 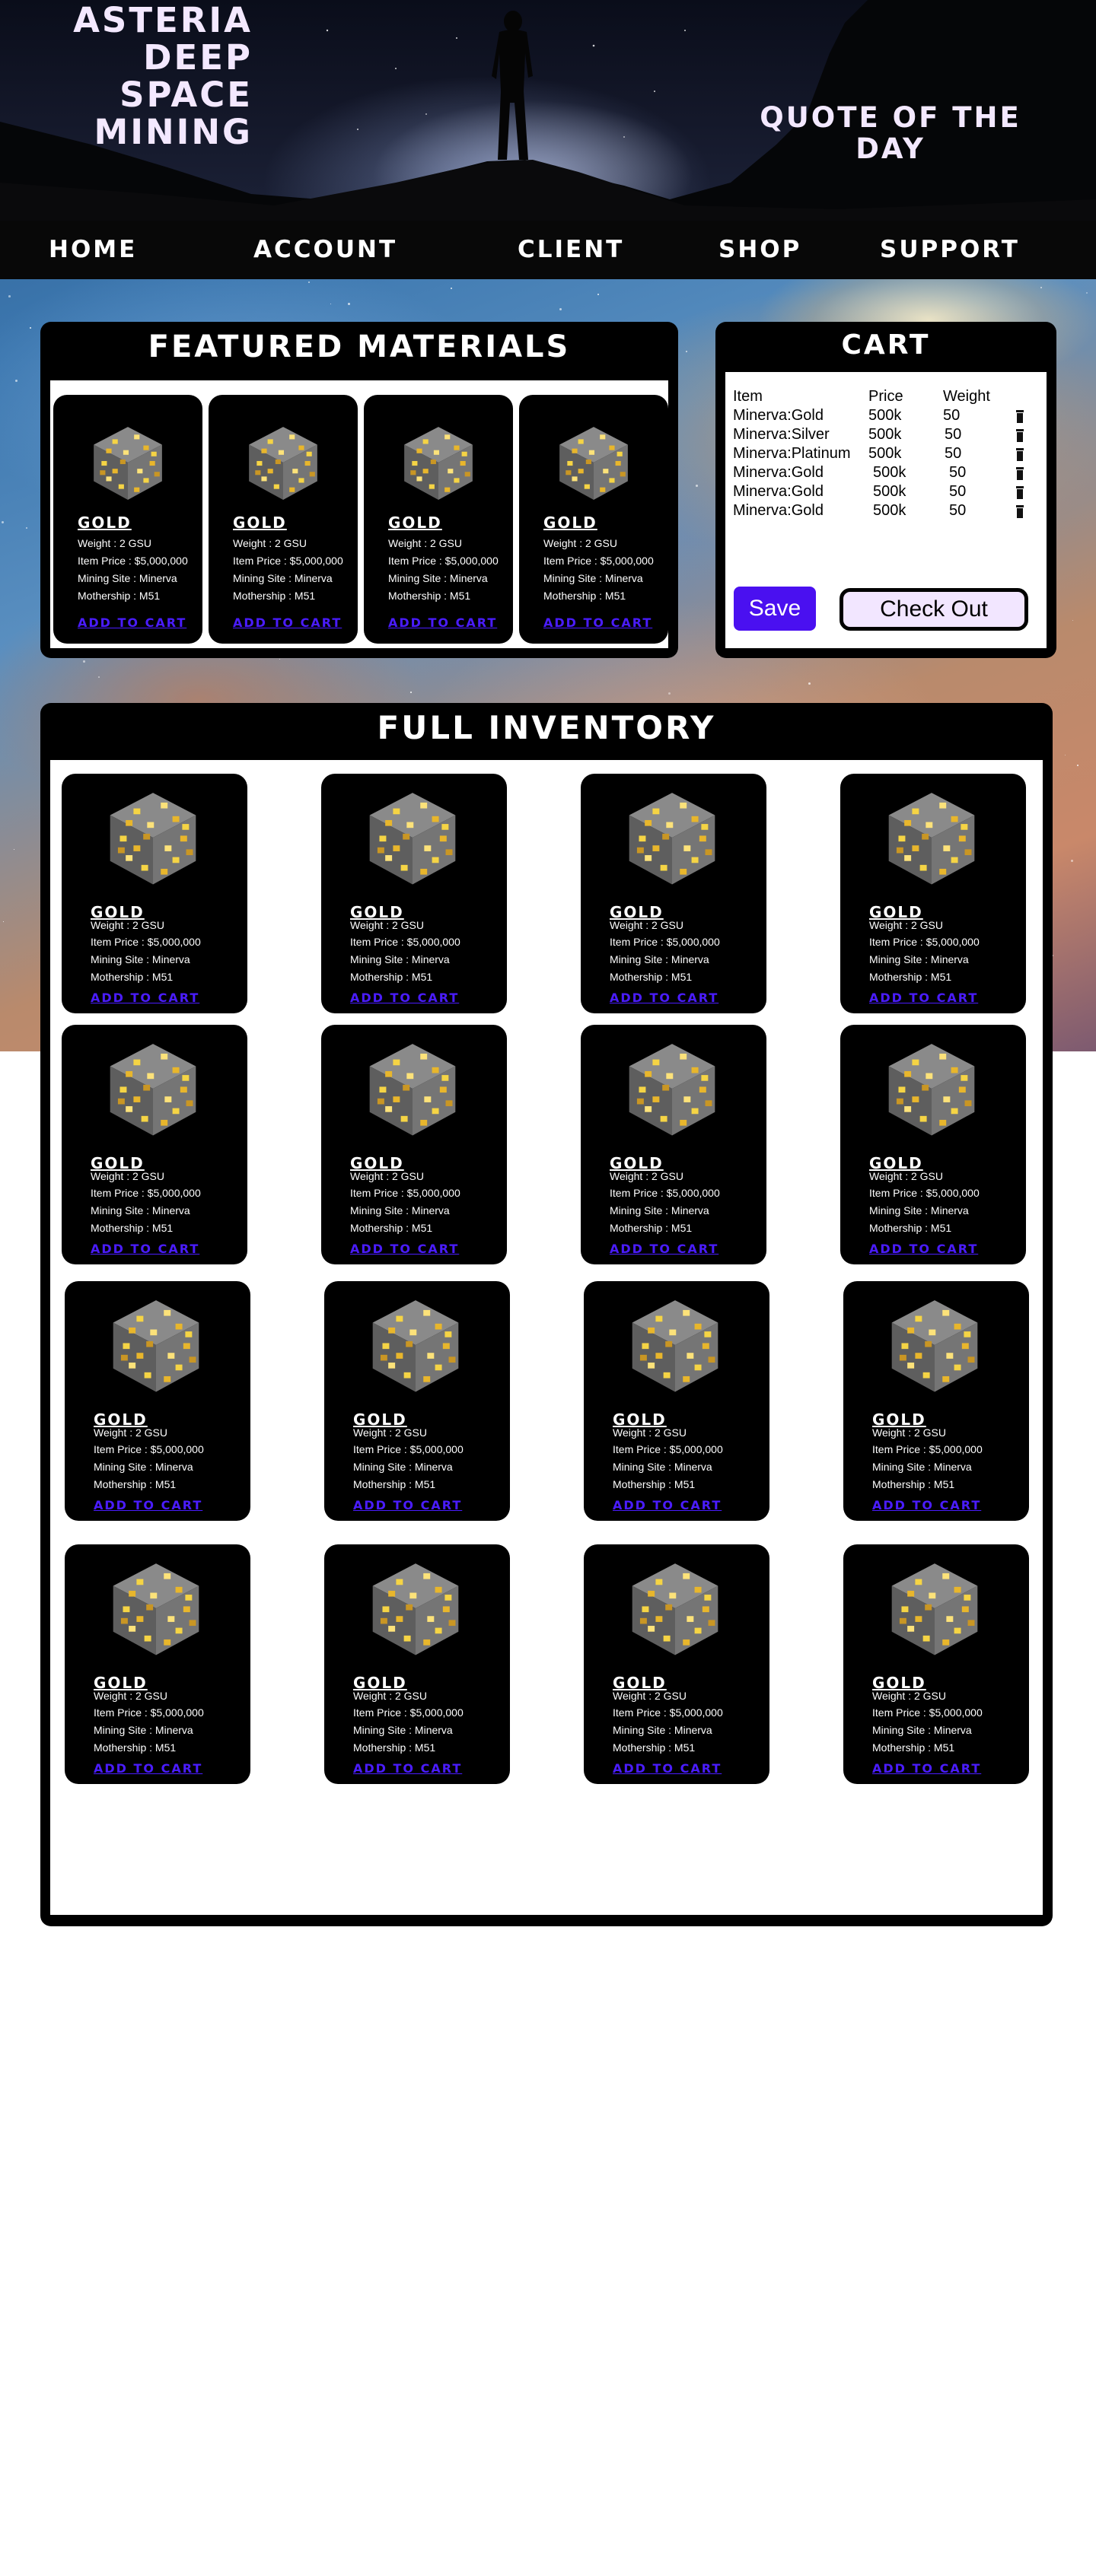 What do you see at coordinates (759, 249) in the screenshot?
I see `nav-shop: SHOP` at bounding box center [759, 249].